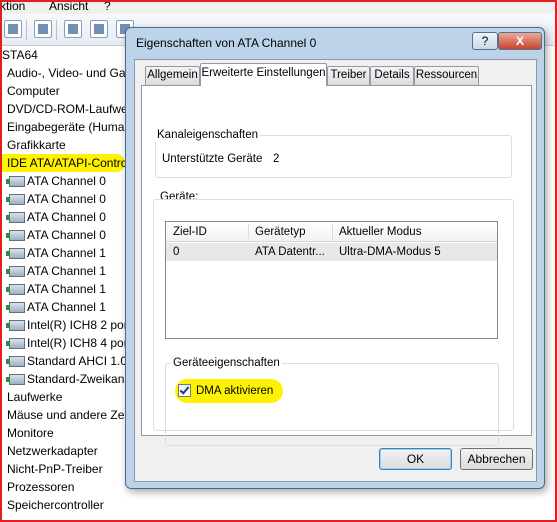  Describe the element at coordinates (226, 363) in the screenshot. I see `group-title: Geräteeigenschaften` at that location.